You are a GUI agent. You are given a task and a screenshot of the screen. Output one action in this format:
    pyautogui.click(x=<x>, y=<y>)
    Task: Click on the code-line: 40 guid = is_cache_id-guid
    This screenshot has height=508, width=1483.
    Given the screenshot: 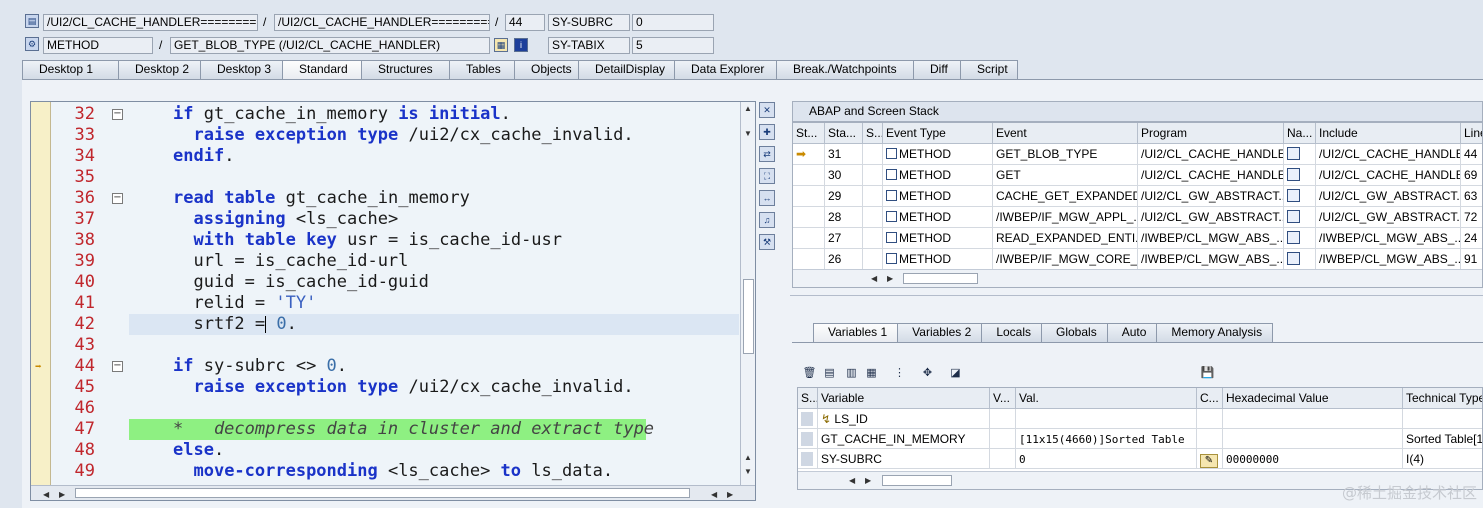 What is the action you would take?
    pyautogui.click(x=386, y=282)
    